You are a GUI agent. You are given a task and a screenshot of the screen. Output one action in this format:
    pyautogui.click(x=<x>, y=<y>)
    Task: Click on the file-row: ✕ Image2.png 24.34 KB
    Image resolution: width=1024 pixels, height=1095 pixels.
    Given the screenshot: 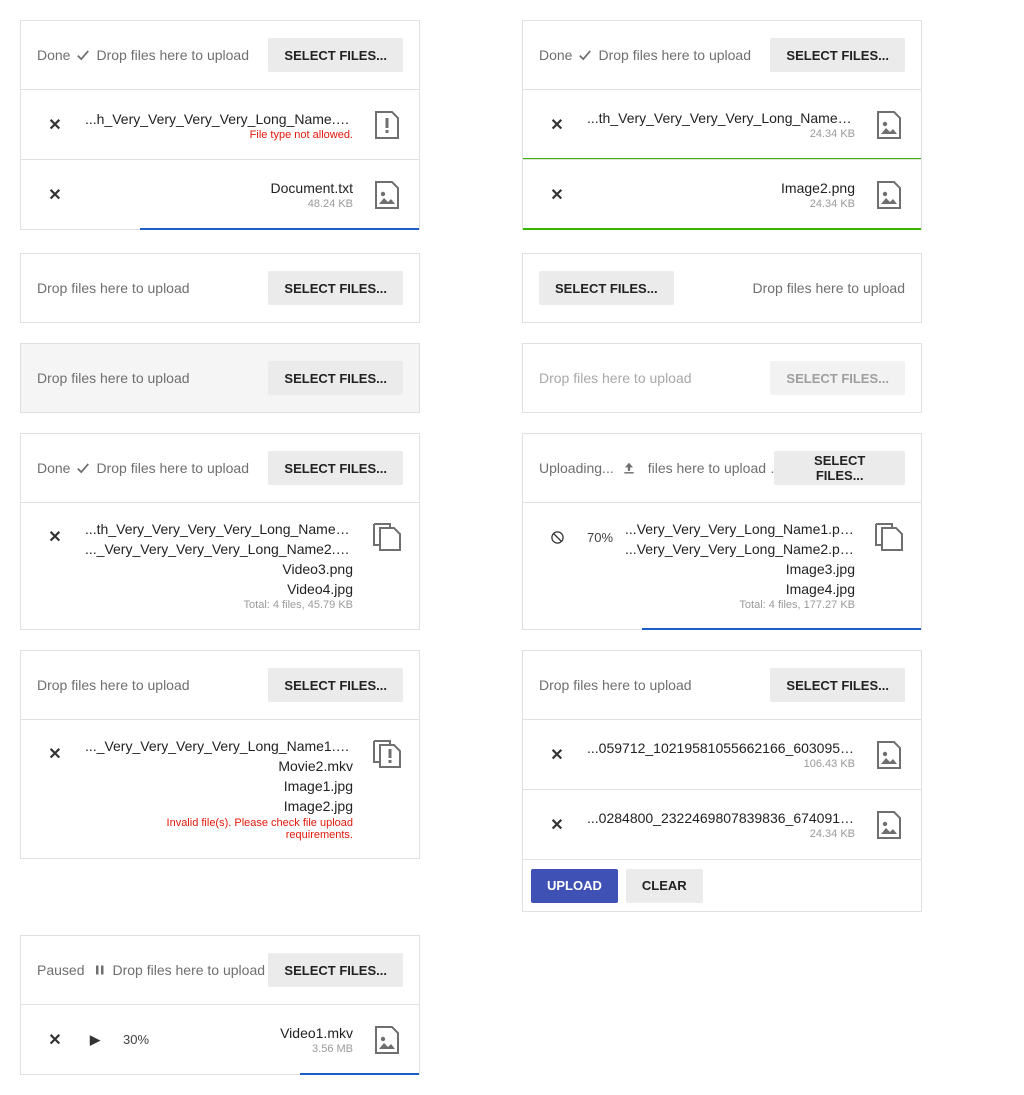 What is the action you would take?
    pyautogui.click(x=722, y=194)
    